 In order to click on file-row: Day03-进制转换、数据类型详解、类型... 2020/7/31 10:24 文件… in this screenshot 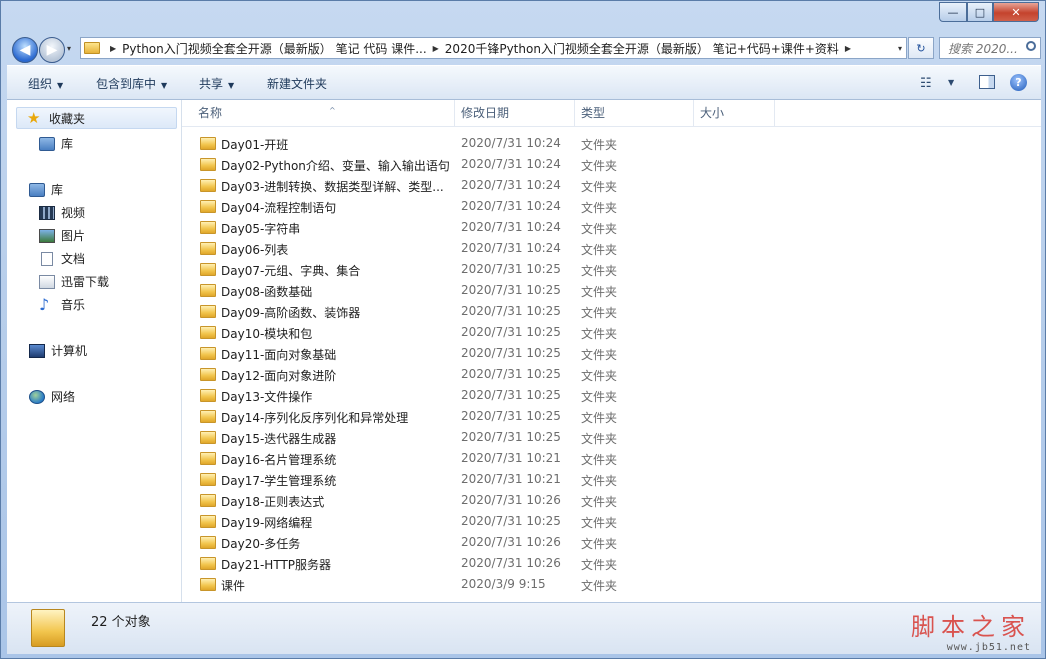, I will do `click(611, 185)`.